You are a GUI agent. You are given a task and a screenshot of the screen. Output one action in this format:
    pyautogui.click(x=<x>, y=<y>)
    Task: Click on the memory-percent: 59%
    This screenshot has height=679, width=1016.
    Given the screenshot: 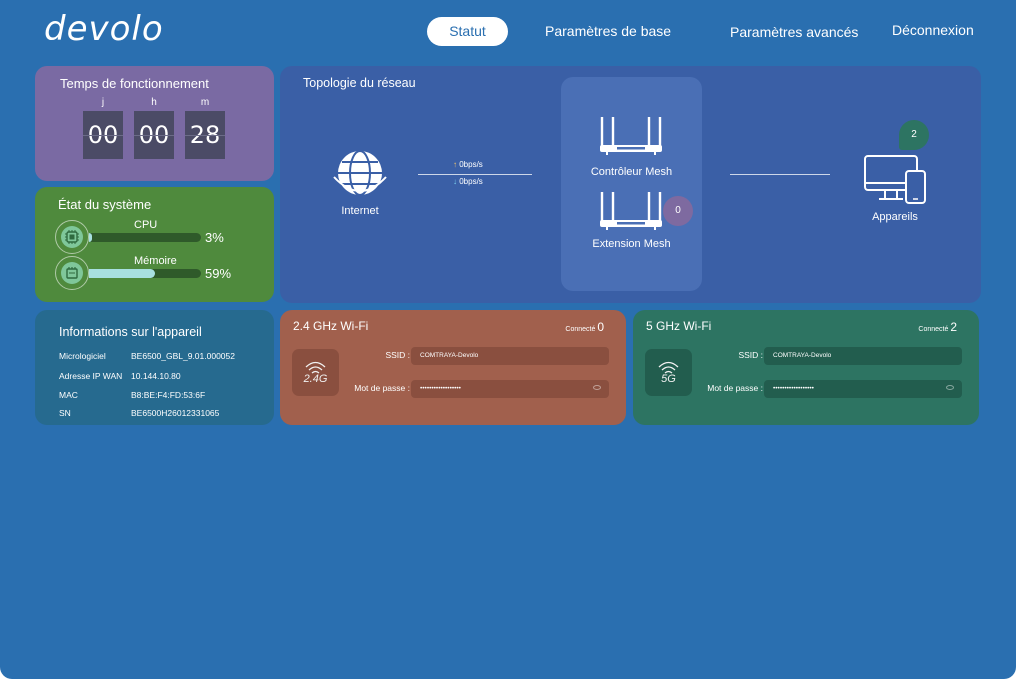 What is the action you would take?
    pyautogui.click(x=218, y=273)
    